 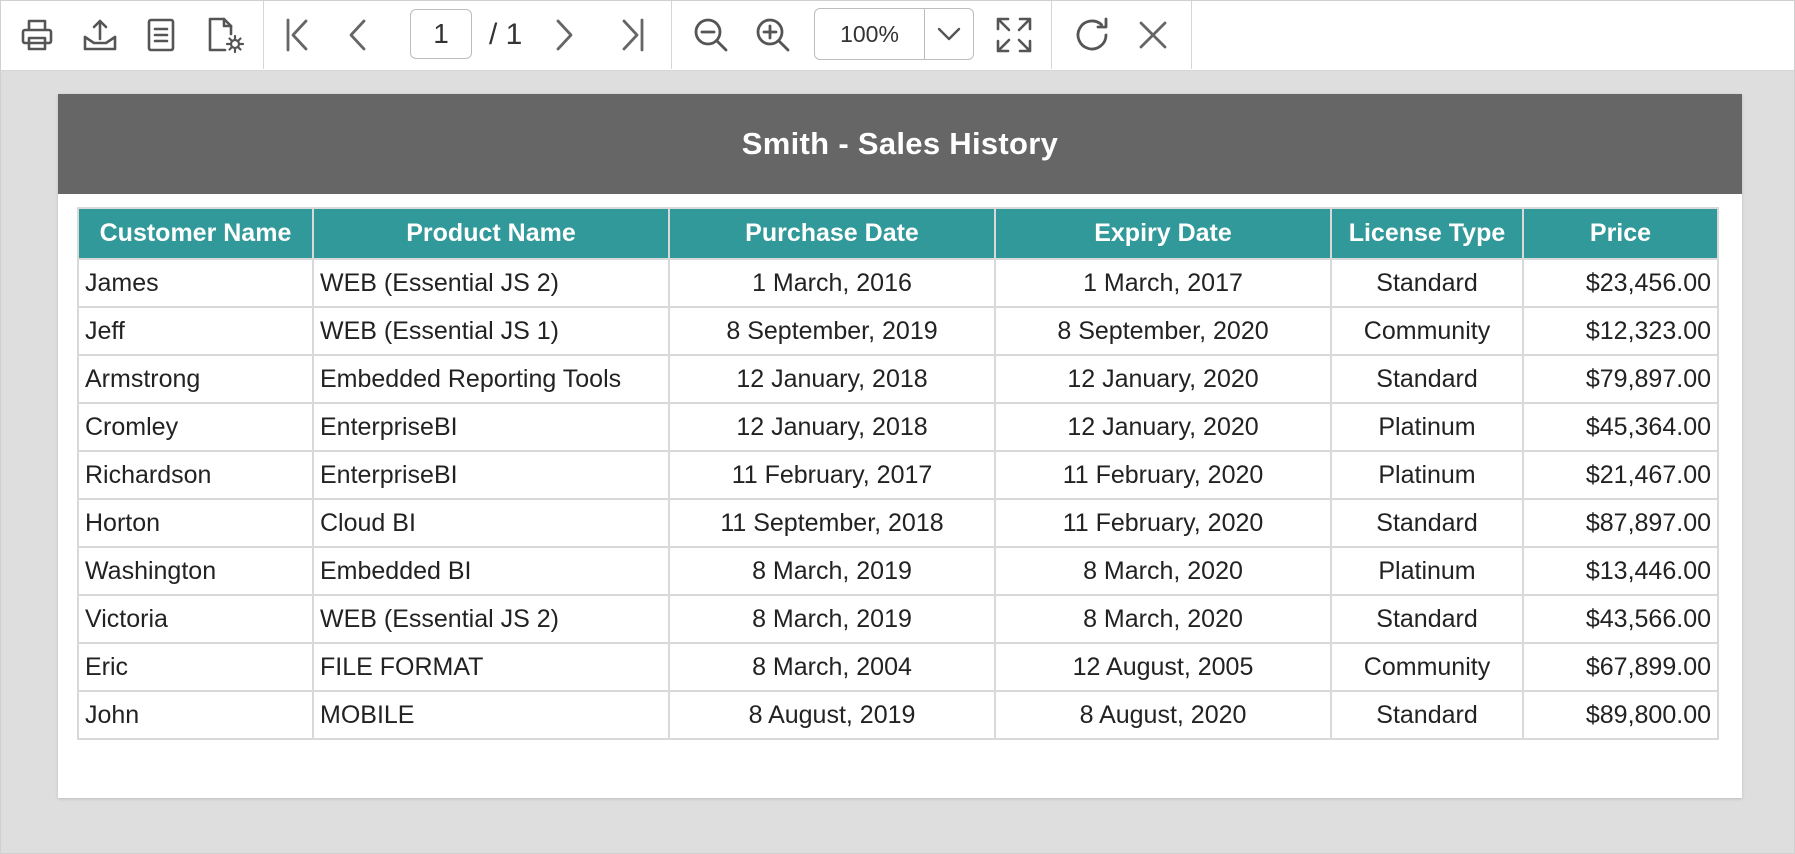 What do you see at coordinates (1163, 283) in the screenshot?
I see `table-cell: 1 March, 2017` at bounding box center [1163, 283].